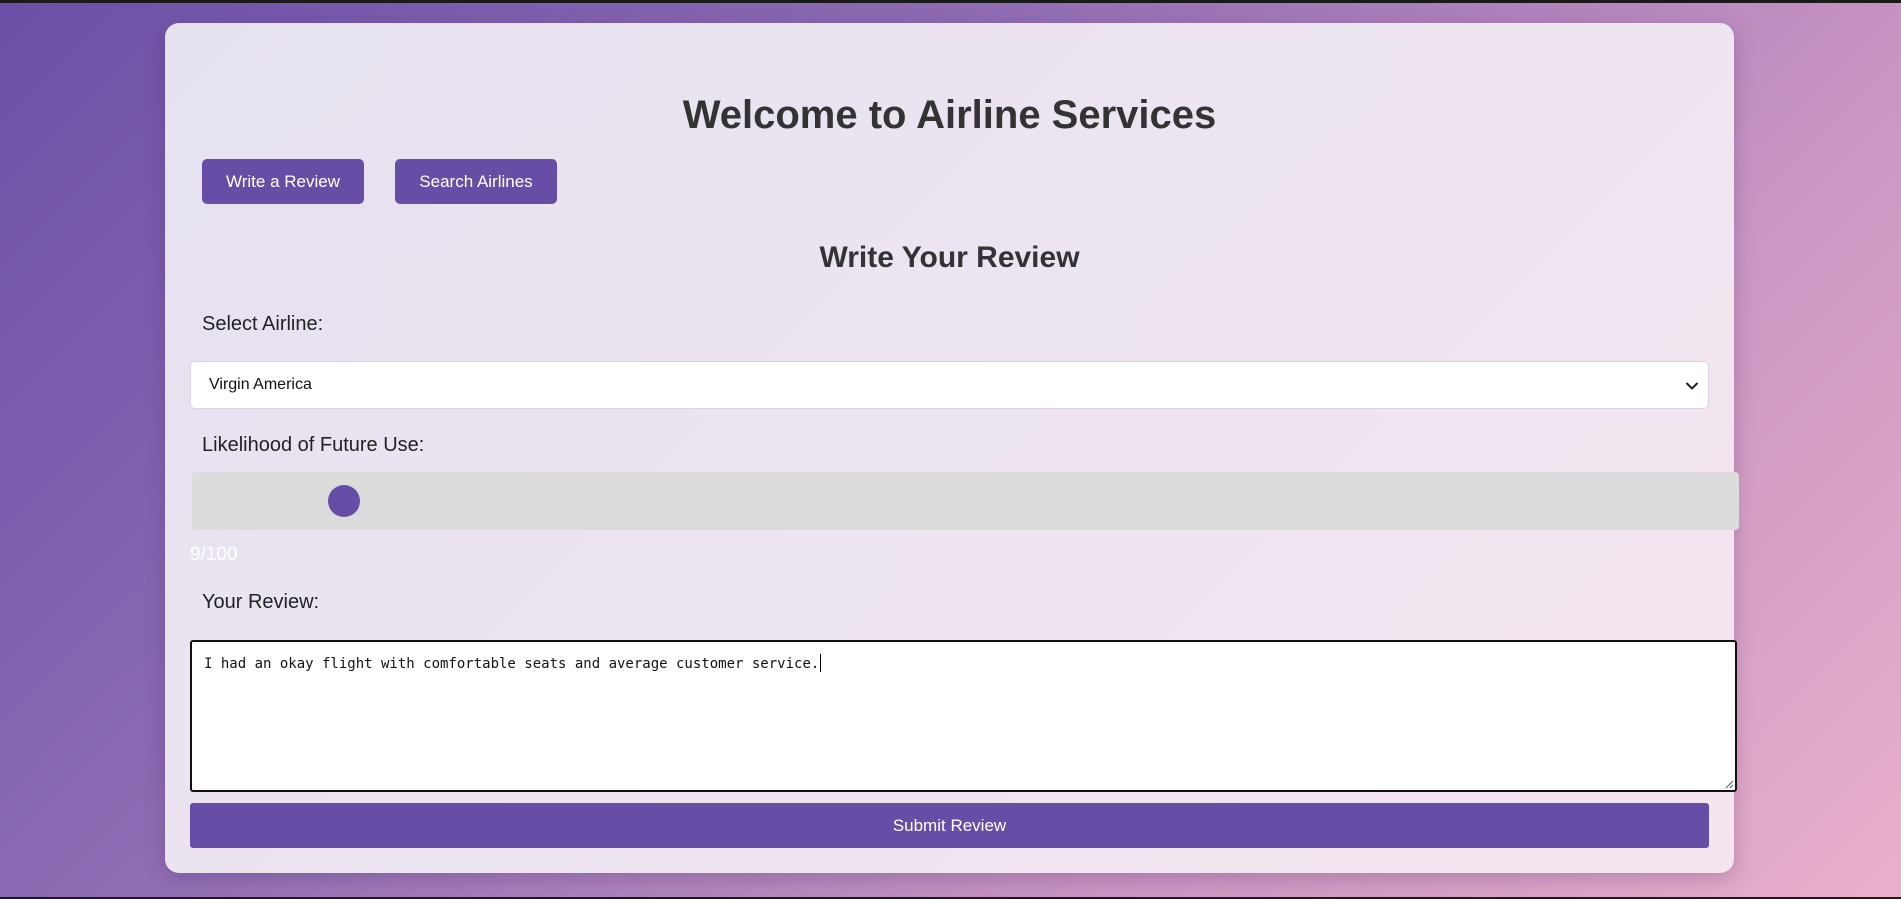  What do you see at coordinates (263, 324) in the screenshot?
I see `airline-label: Select Airline:` at bounding box center [263, 324].